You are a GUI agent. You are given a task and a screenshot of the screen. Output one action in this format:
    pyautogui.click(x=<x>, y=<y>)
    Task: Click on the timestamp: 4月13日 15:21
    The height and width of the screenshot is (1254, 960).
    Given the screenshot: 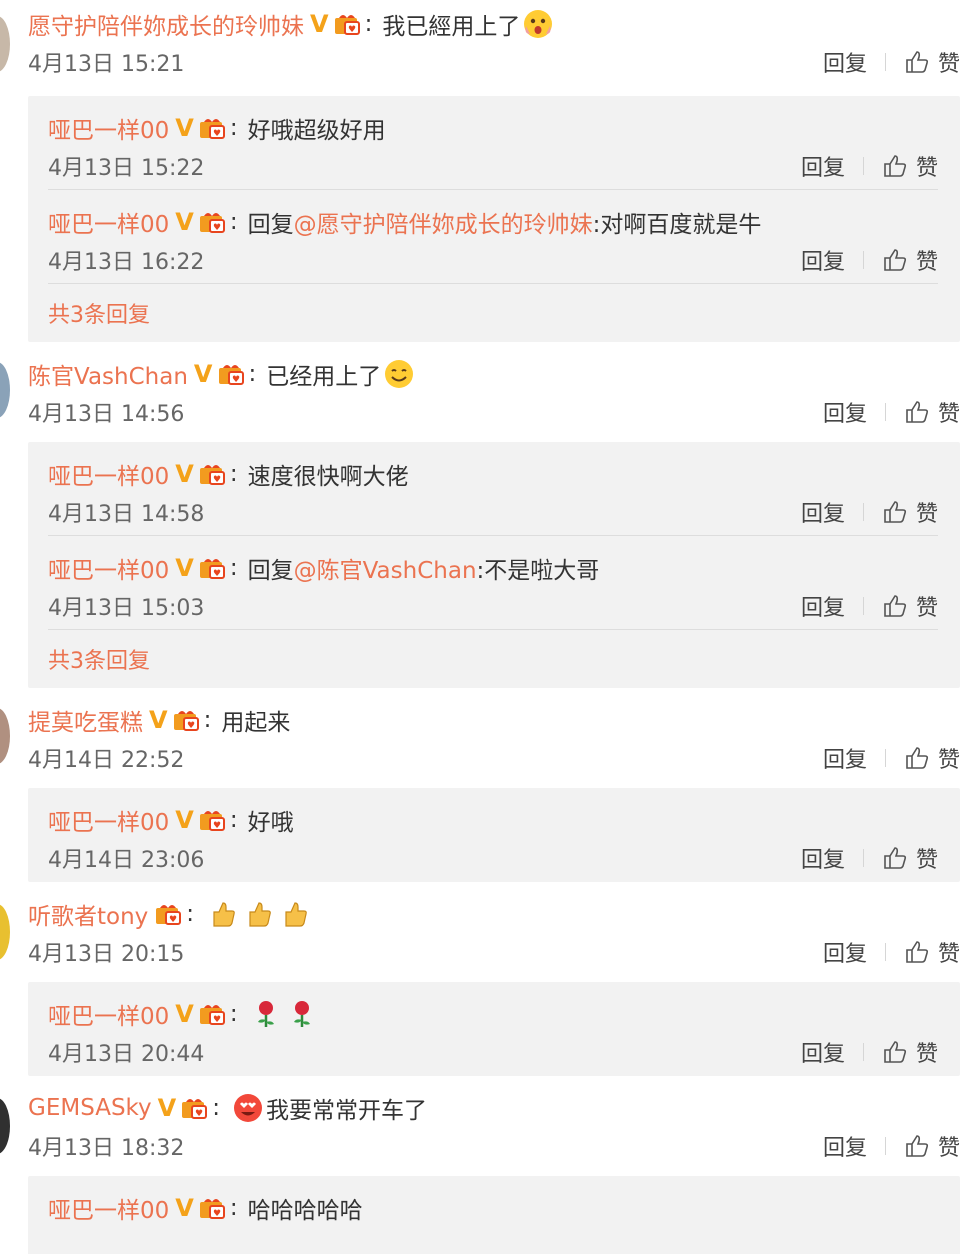 What is the action you would take?
    pyautogui.click(x=106, y=64)
    